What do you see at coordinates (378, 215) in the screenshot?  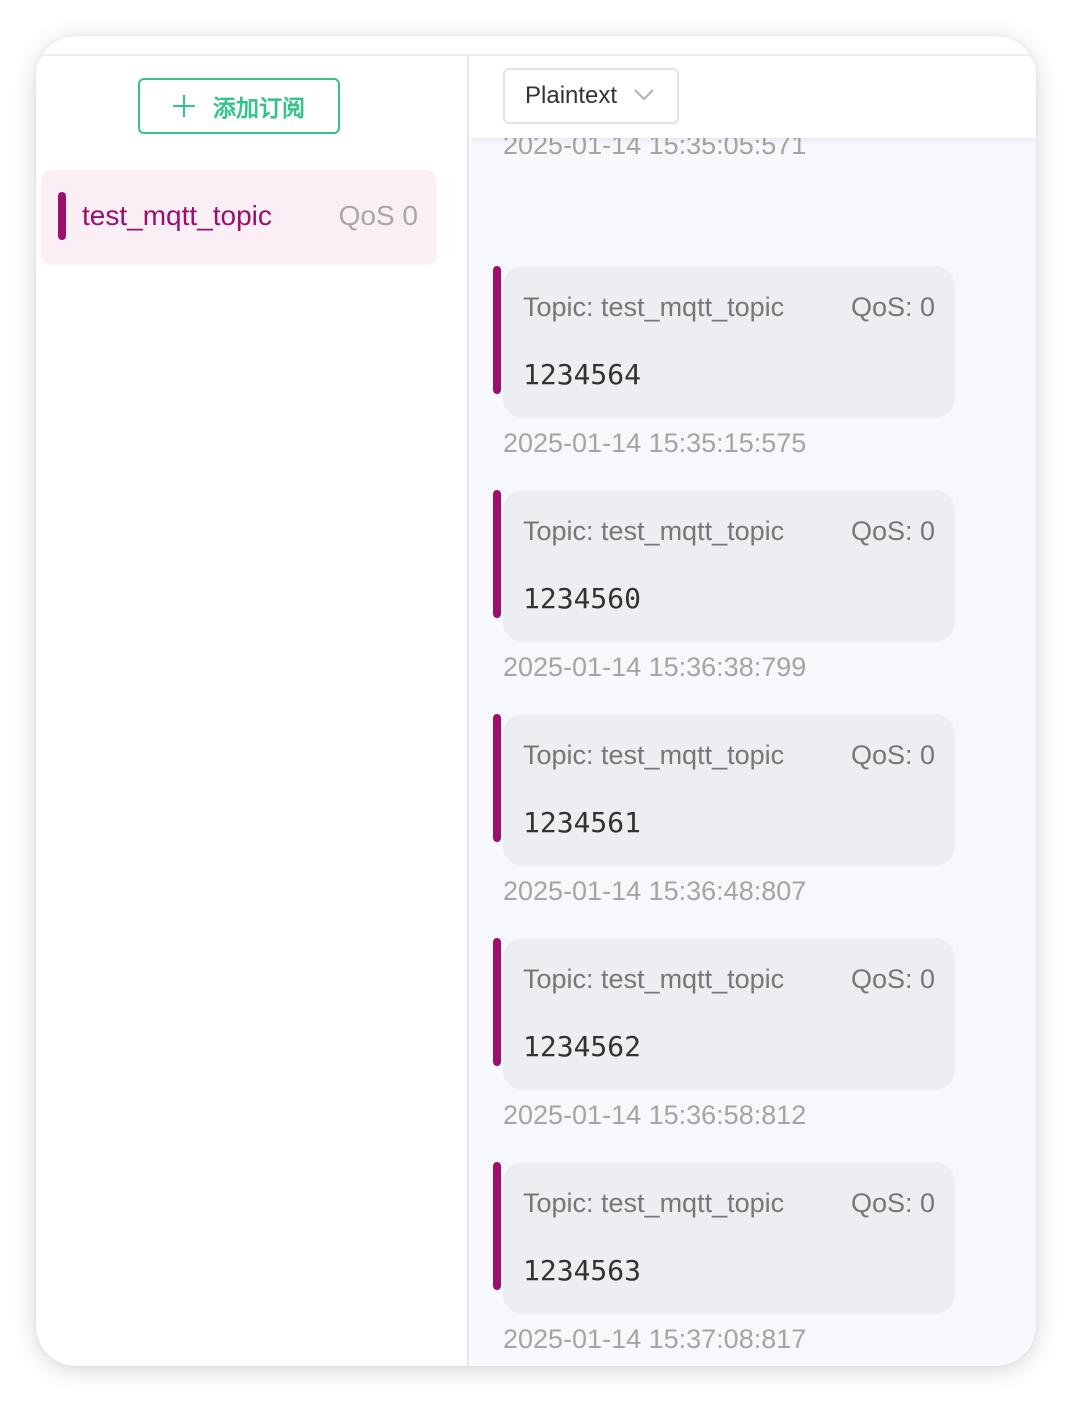 I see `subscription-qos: QoS 0` at bounding box center [378, 215].